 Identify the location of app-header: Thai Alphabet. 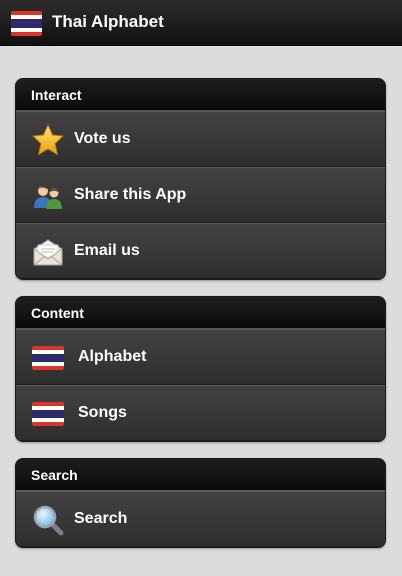
(201, 23).